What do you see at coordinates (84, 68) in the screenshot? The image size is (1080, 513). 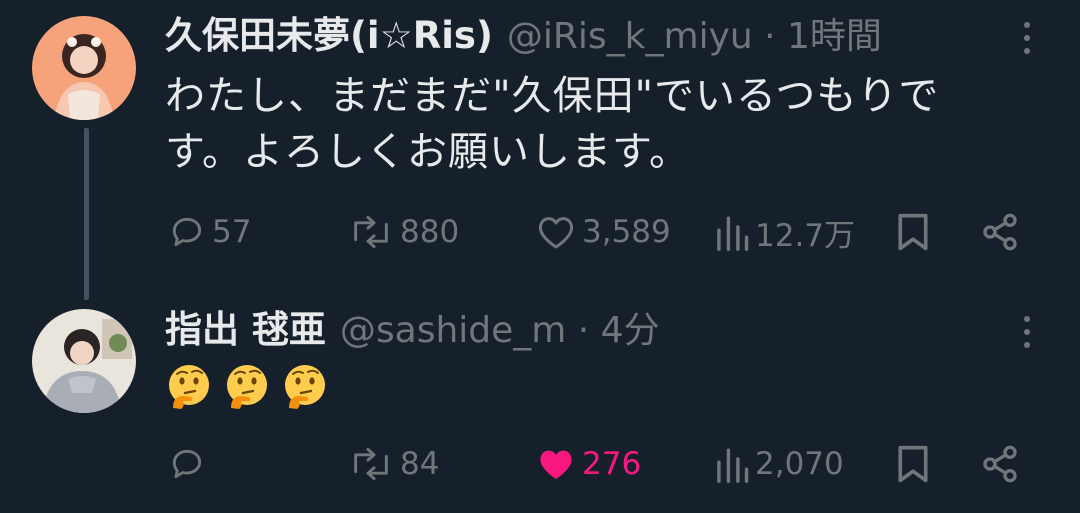 I see `avatar-kubota` at bounding box center [84, 68].